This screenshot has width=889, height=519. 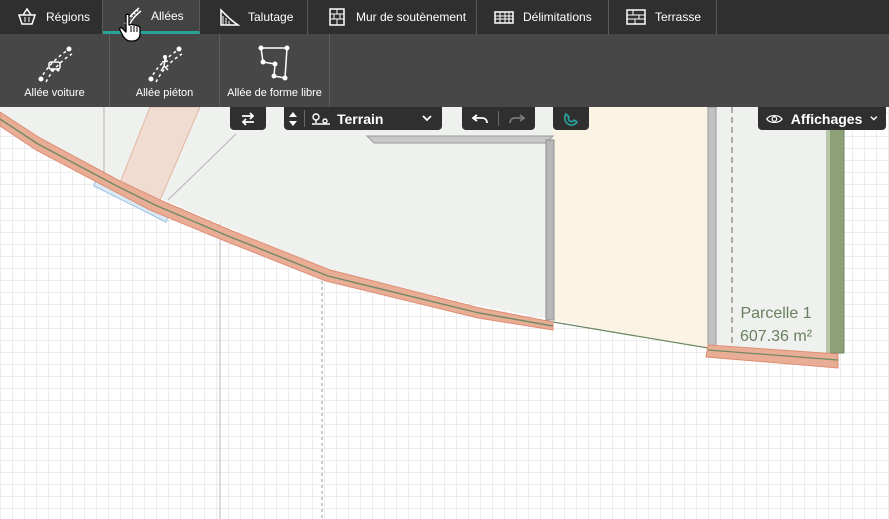 I want to click on tab-allees-label: Allées, so click(x=167, y=15).